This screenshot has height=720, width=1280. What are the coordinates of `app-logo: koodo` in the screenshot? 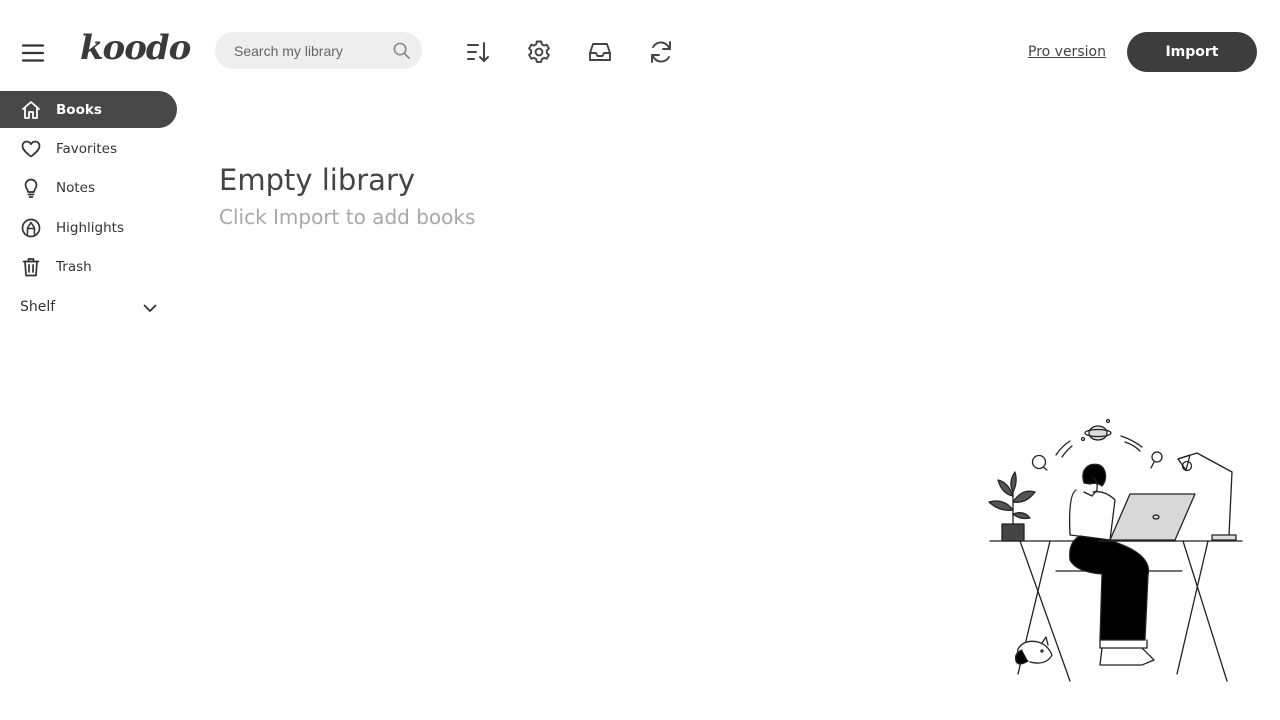 It's located at (135, 48).